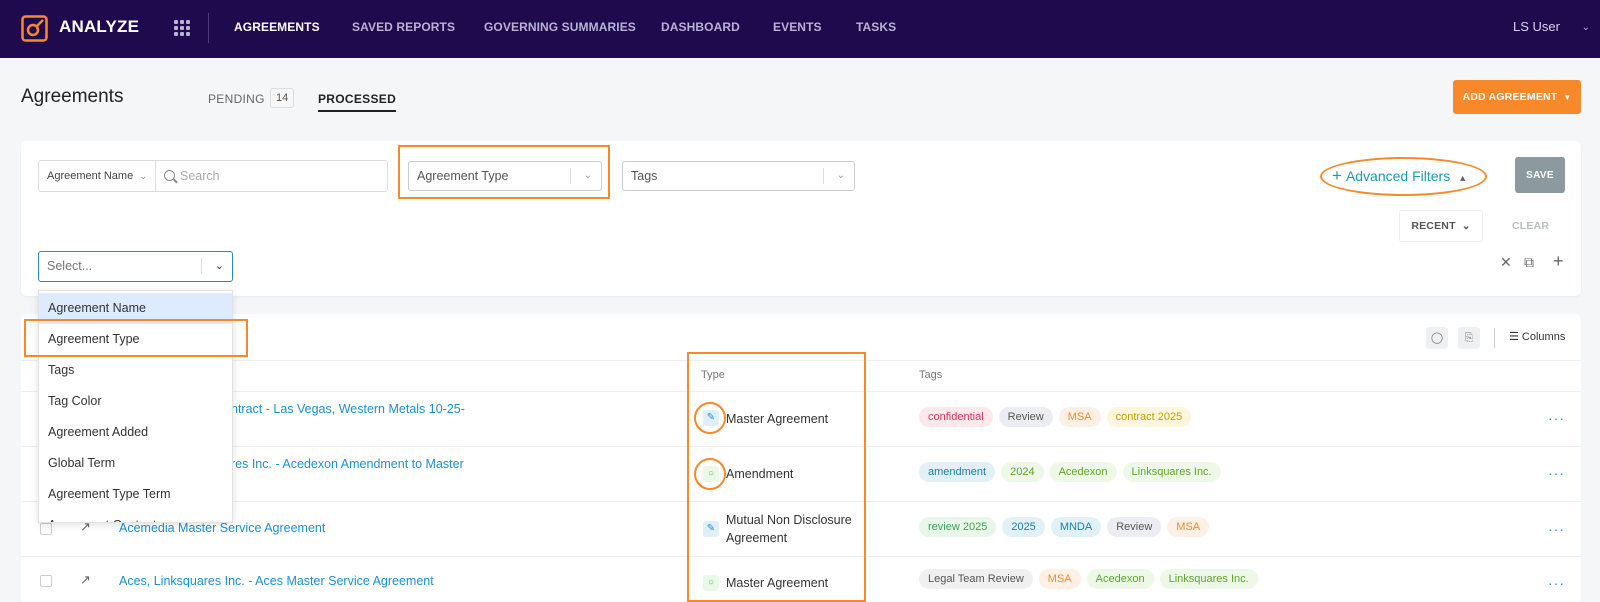 The width and height of the screenshot is (1600, 602). Describe the element at coordinates (1055, 417) in the screenshot. I see `tag-list: confidential Review MSA contract 2025` at that location.